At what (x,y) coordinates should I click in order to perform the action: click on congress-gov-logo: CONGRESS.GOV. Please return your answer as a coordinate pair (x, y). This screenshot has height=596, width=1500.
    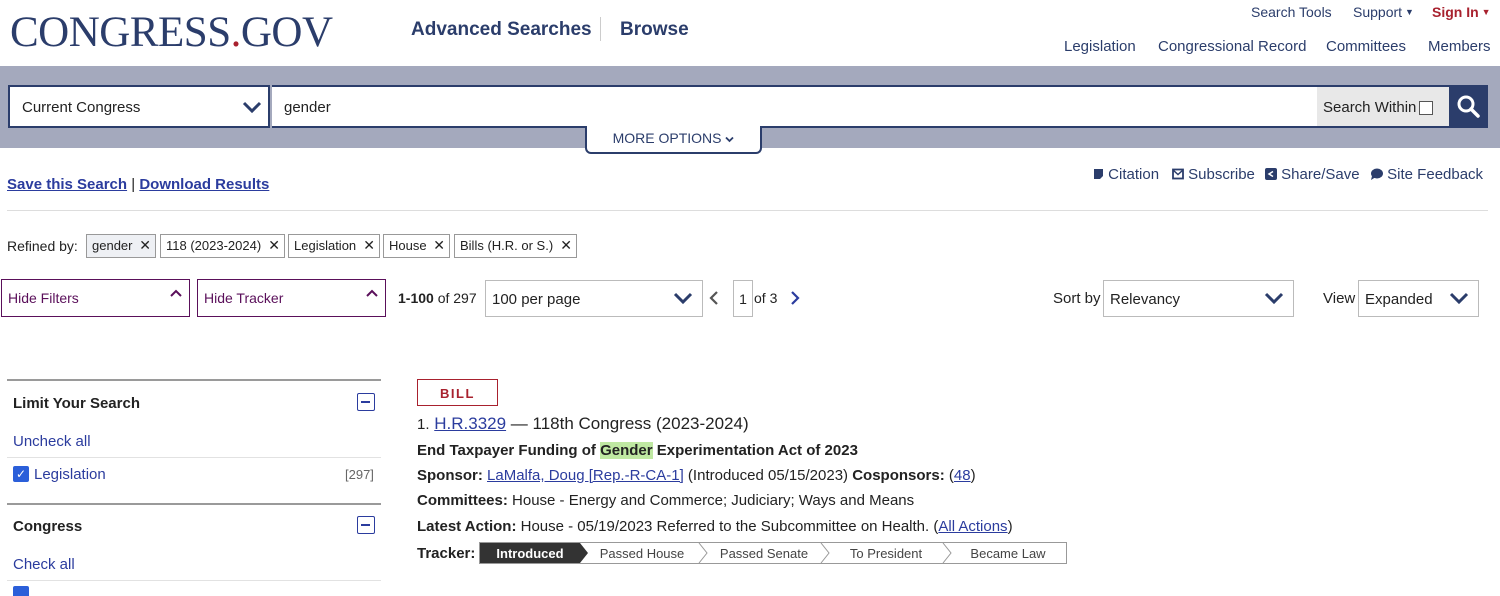
    Looking at the image, I should click on (171, 32).